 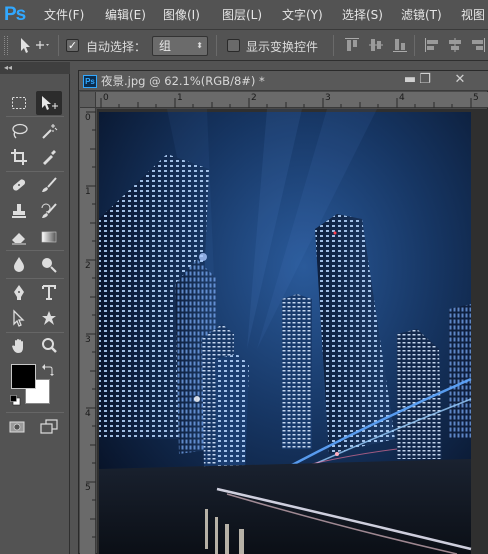 What do you see at coordinates (362, 15) in the screenshot?
I see `menu-select: 选择(S)` at bounding box center [362, 15].